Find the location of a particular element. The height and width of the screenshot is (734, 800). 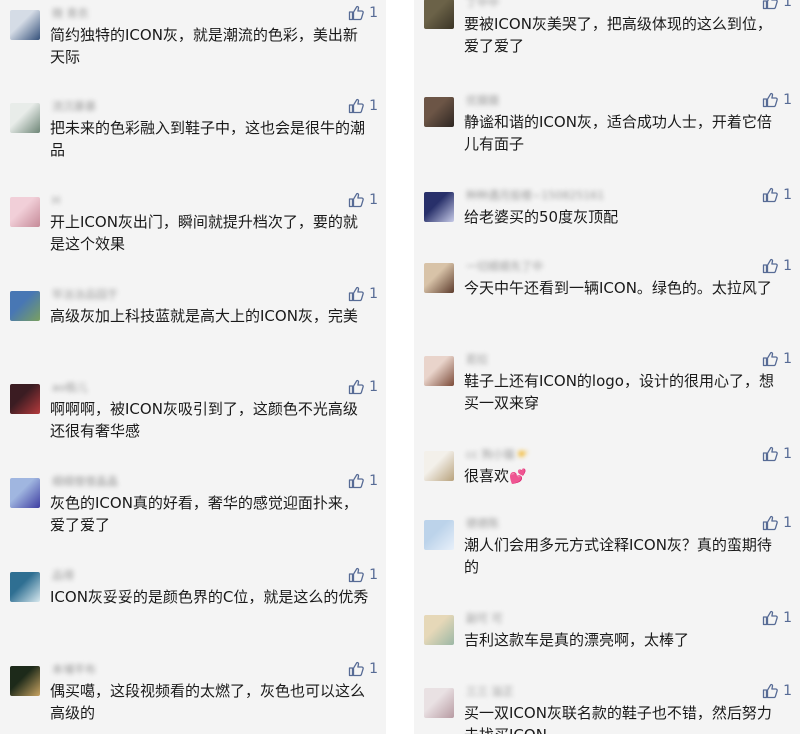

username: 三三 溢正 is located at coordinates (490, 691).